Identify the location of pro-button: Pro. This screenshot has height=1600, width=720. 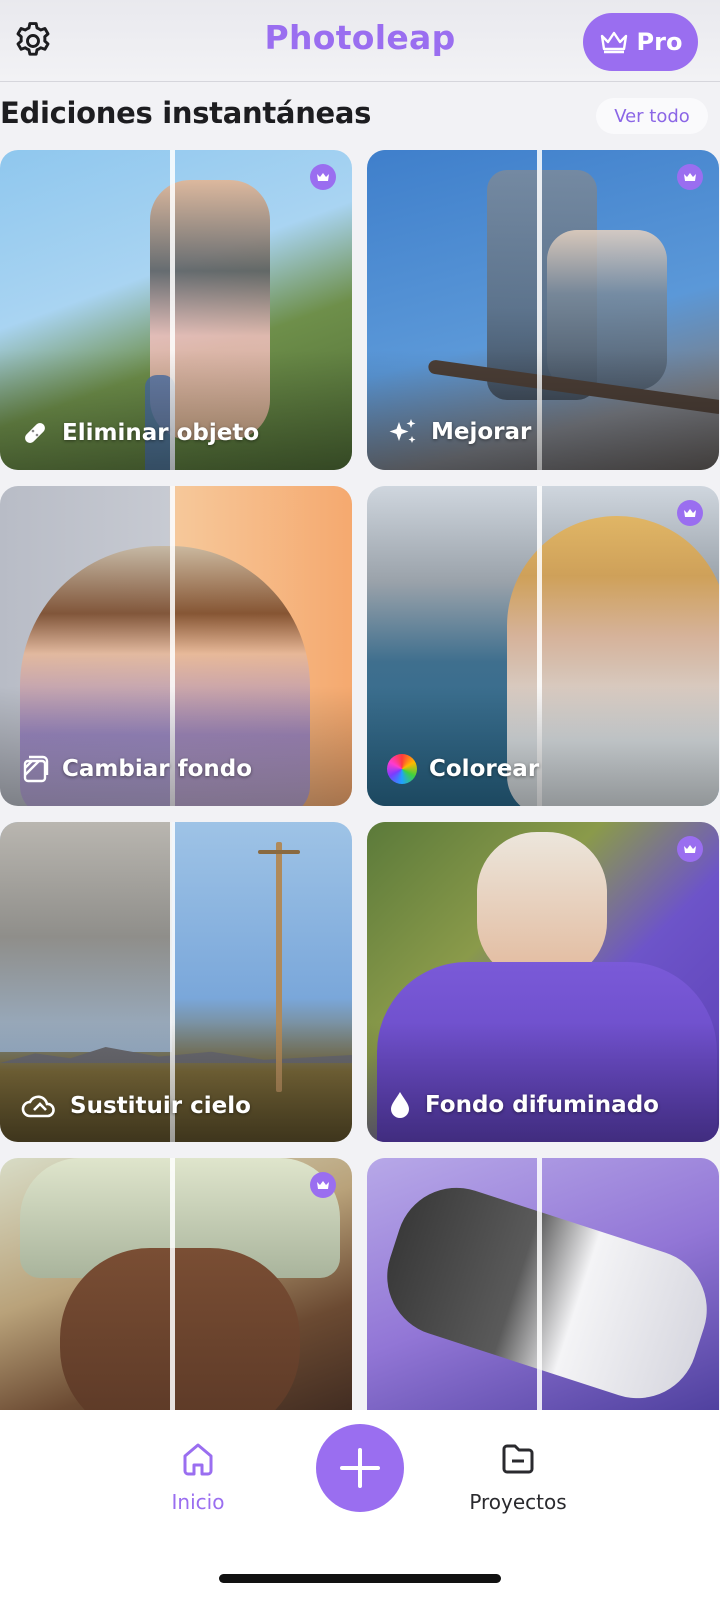
(640, 42).